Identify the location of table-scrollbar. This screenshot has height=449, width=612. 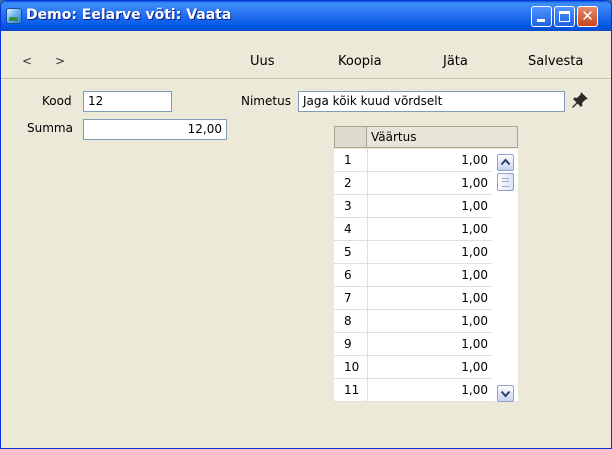
(505, 275).